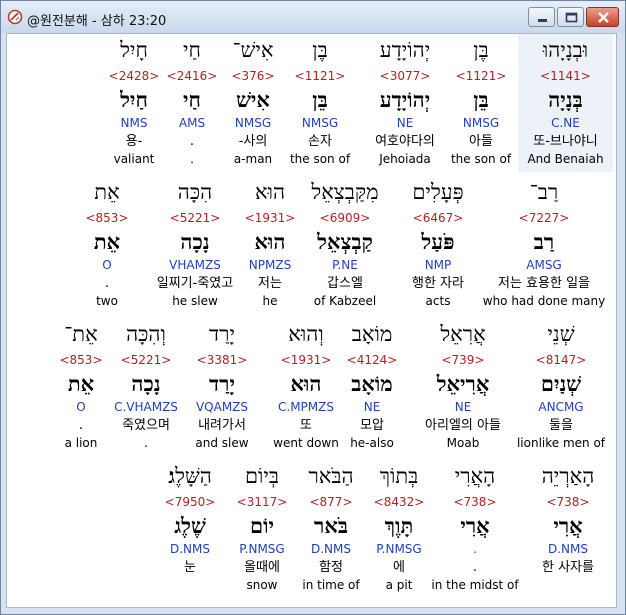  Describe the element at coordinates (544, 283) in the screenshot. I see `korean-gloss: 저는 효용한 일을` at that location.